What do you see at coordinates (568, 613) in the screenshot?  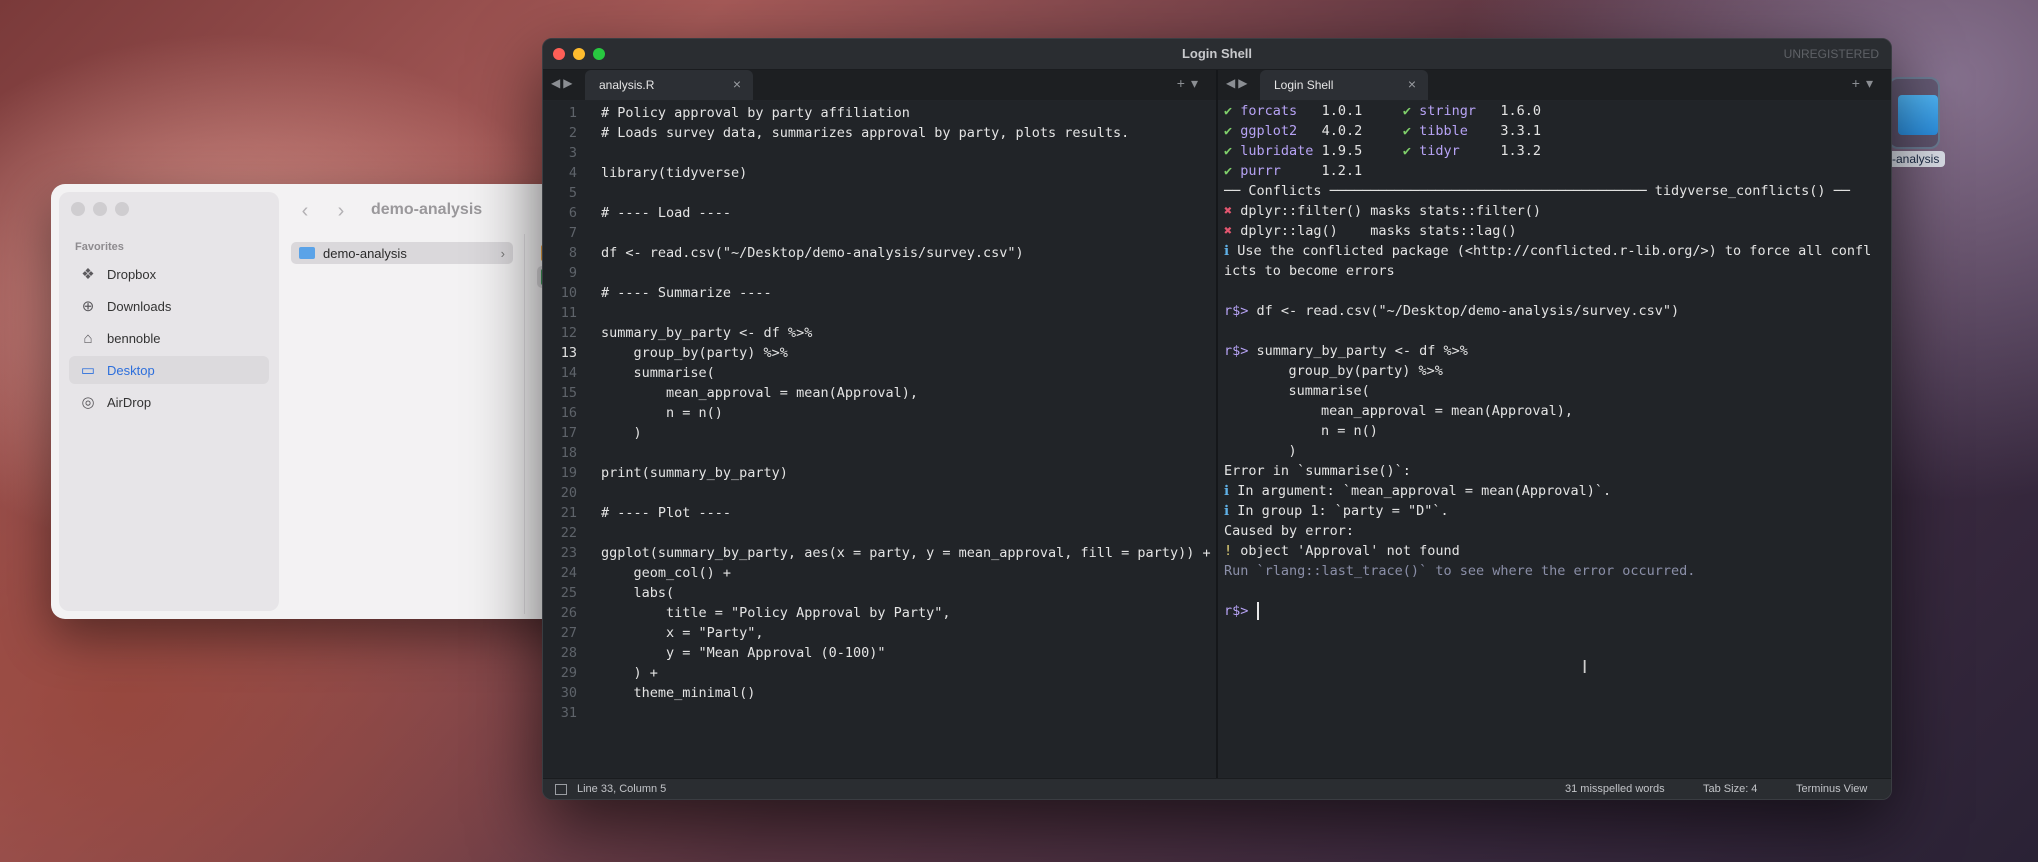 I see `line-number: 26` at bounding box center [568, 613].